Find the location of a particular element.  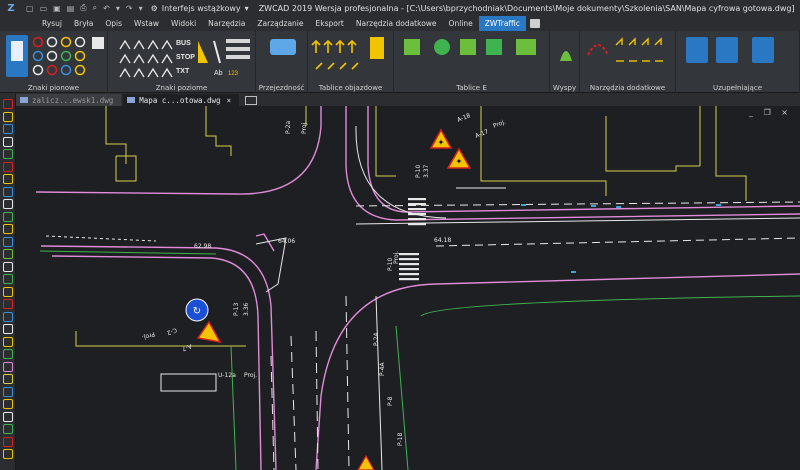

tab-document-1: zalicz...ewsk1.dwg is located at coordinates (69, 100).